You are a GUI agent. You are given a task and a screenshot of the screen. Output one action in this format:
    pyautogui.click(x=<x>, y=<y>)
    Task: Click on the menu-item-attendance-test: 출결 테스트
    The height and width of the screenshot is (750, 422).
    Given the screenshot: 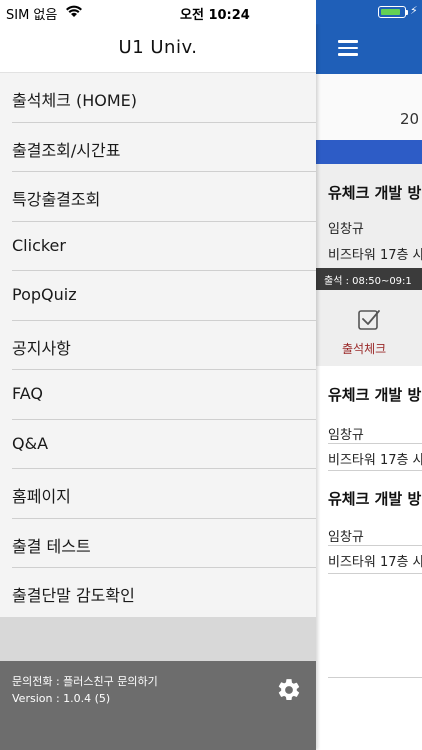 What is the action you would take?
    pyautogui.click(x=158, y=543)
    